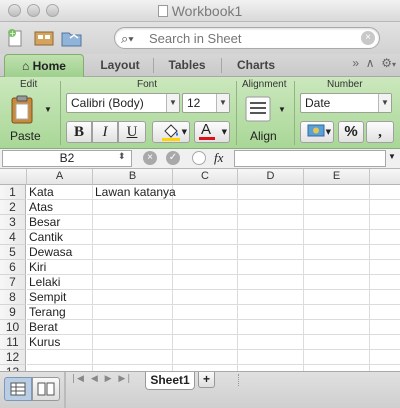 The image size is (400, 408). I want to click on row-header: 8, so click(13, 297).